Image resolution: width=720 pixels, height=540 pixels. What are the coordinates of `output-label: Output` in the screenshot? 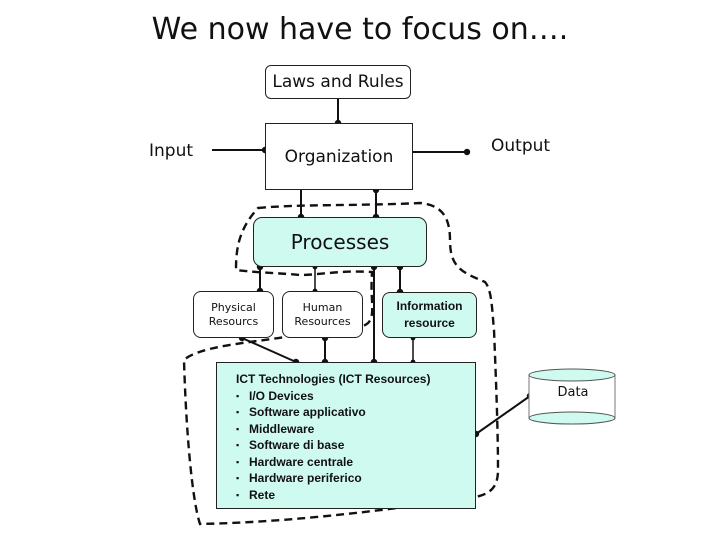 It's located at (521, 146).